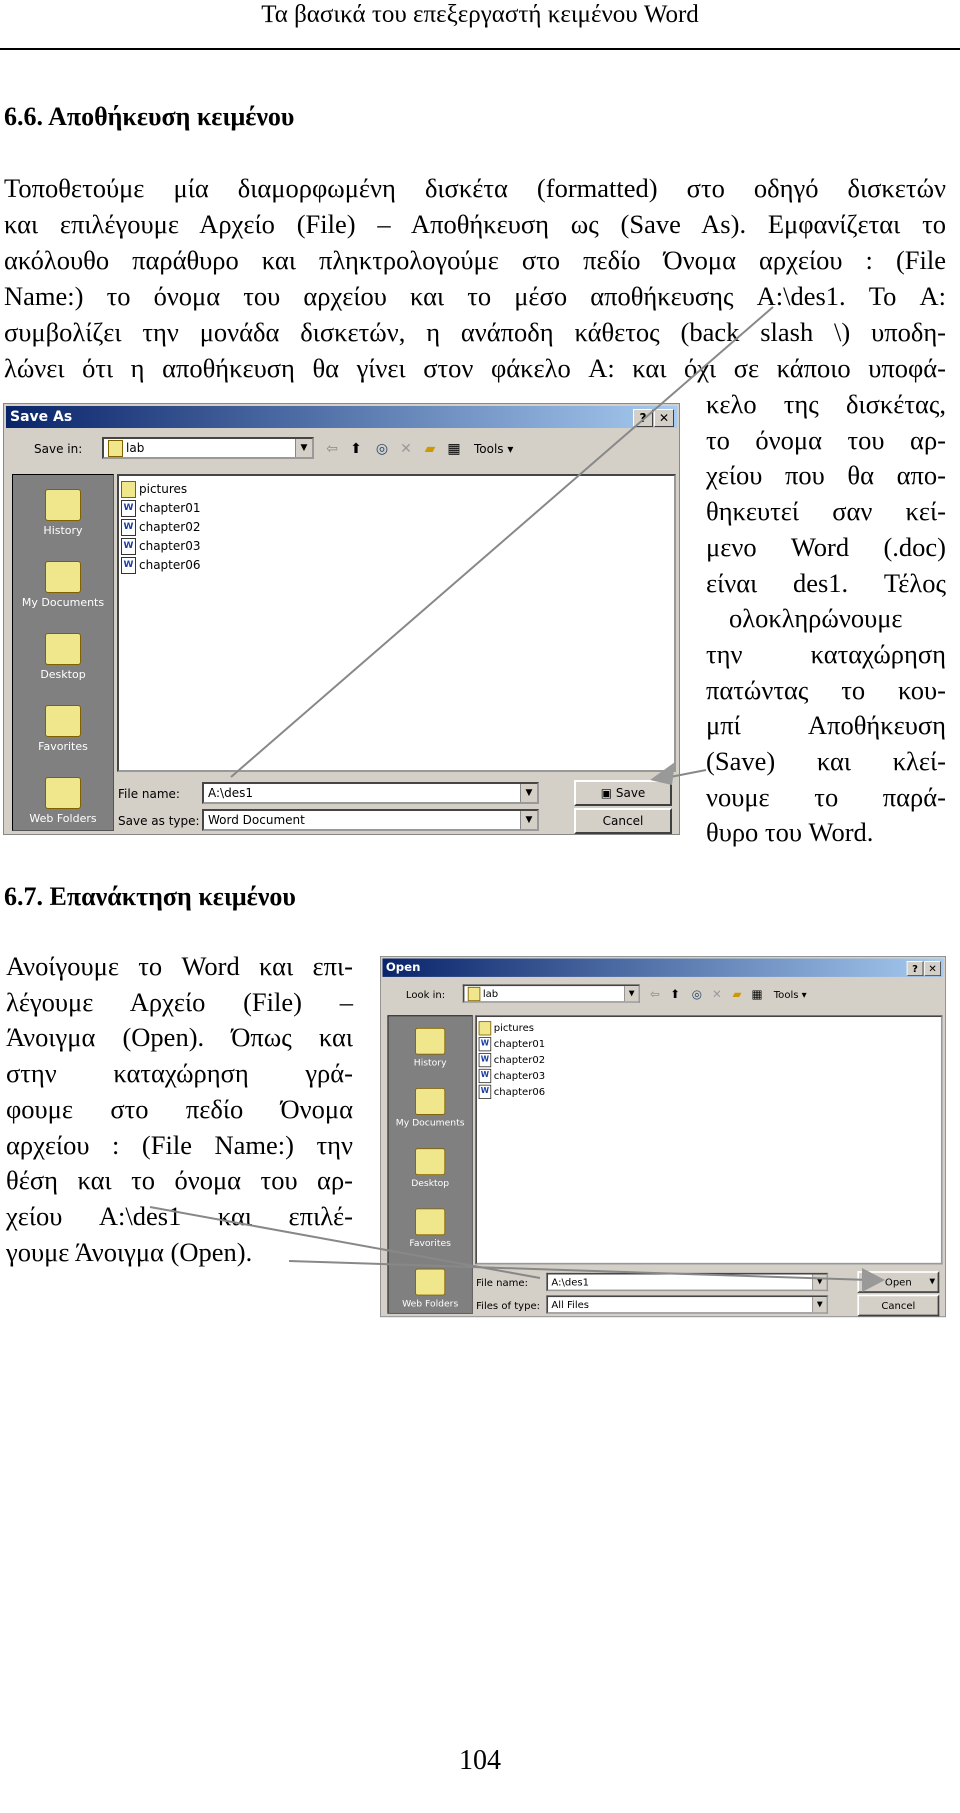 Image resolution: width=960 pixels, height=1813 pixels. What do you see at coordinates (170, 527) in the screenshot?
I see `file-name: chapter02` at bounding box center [170, 527].